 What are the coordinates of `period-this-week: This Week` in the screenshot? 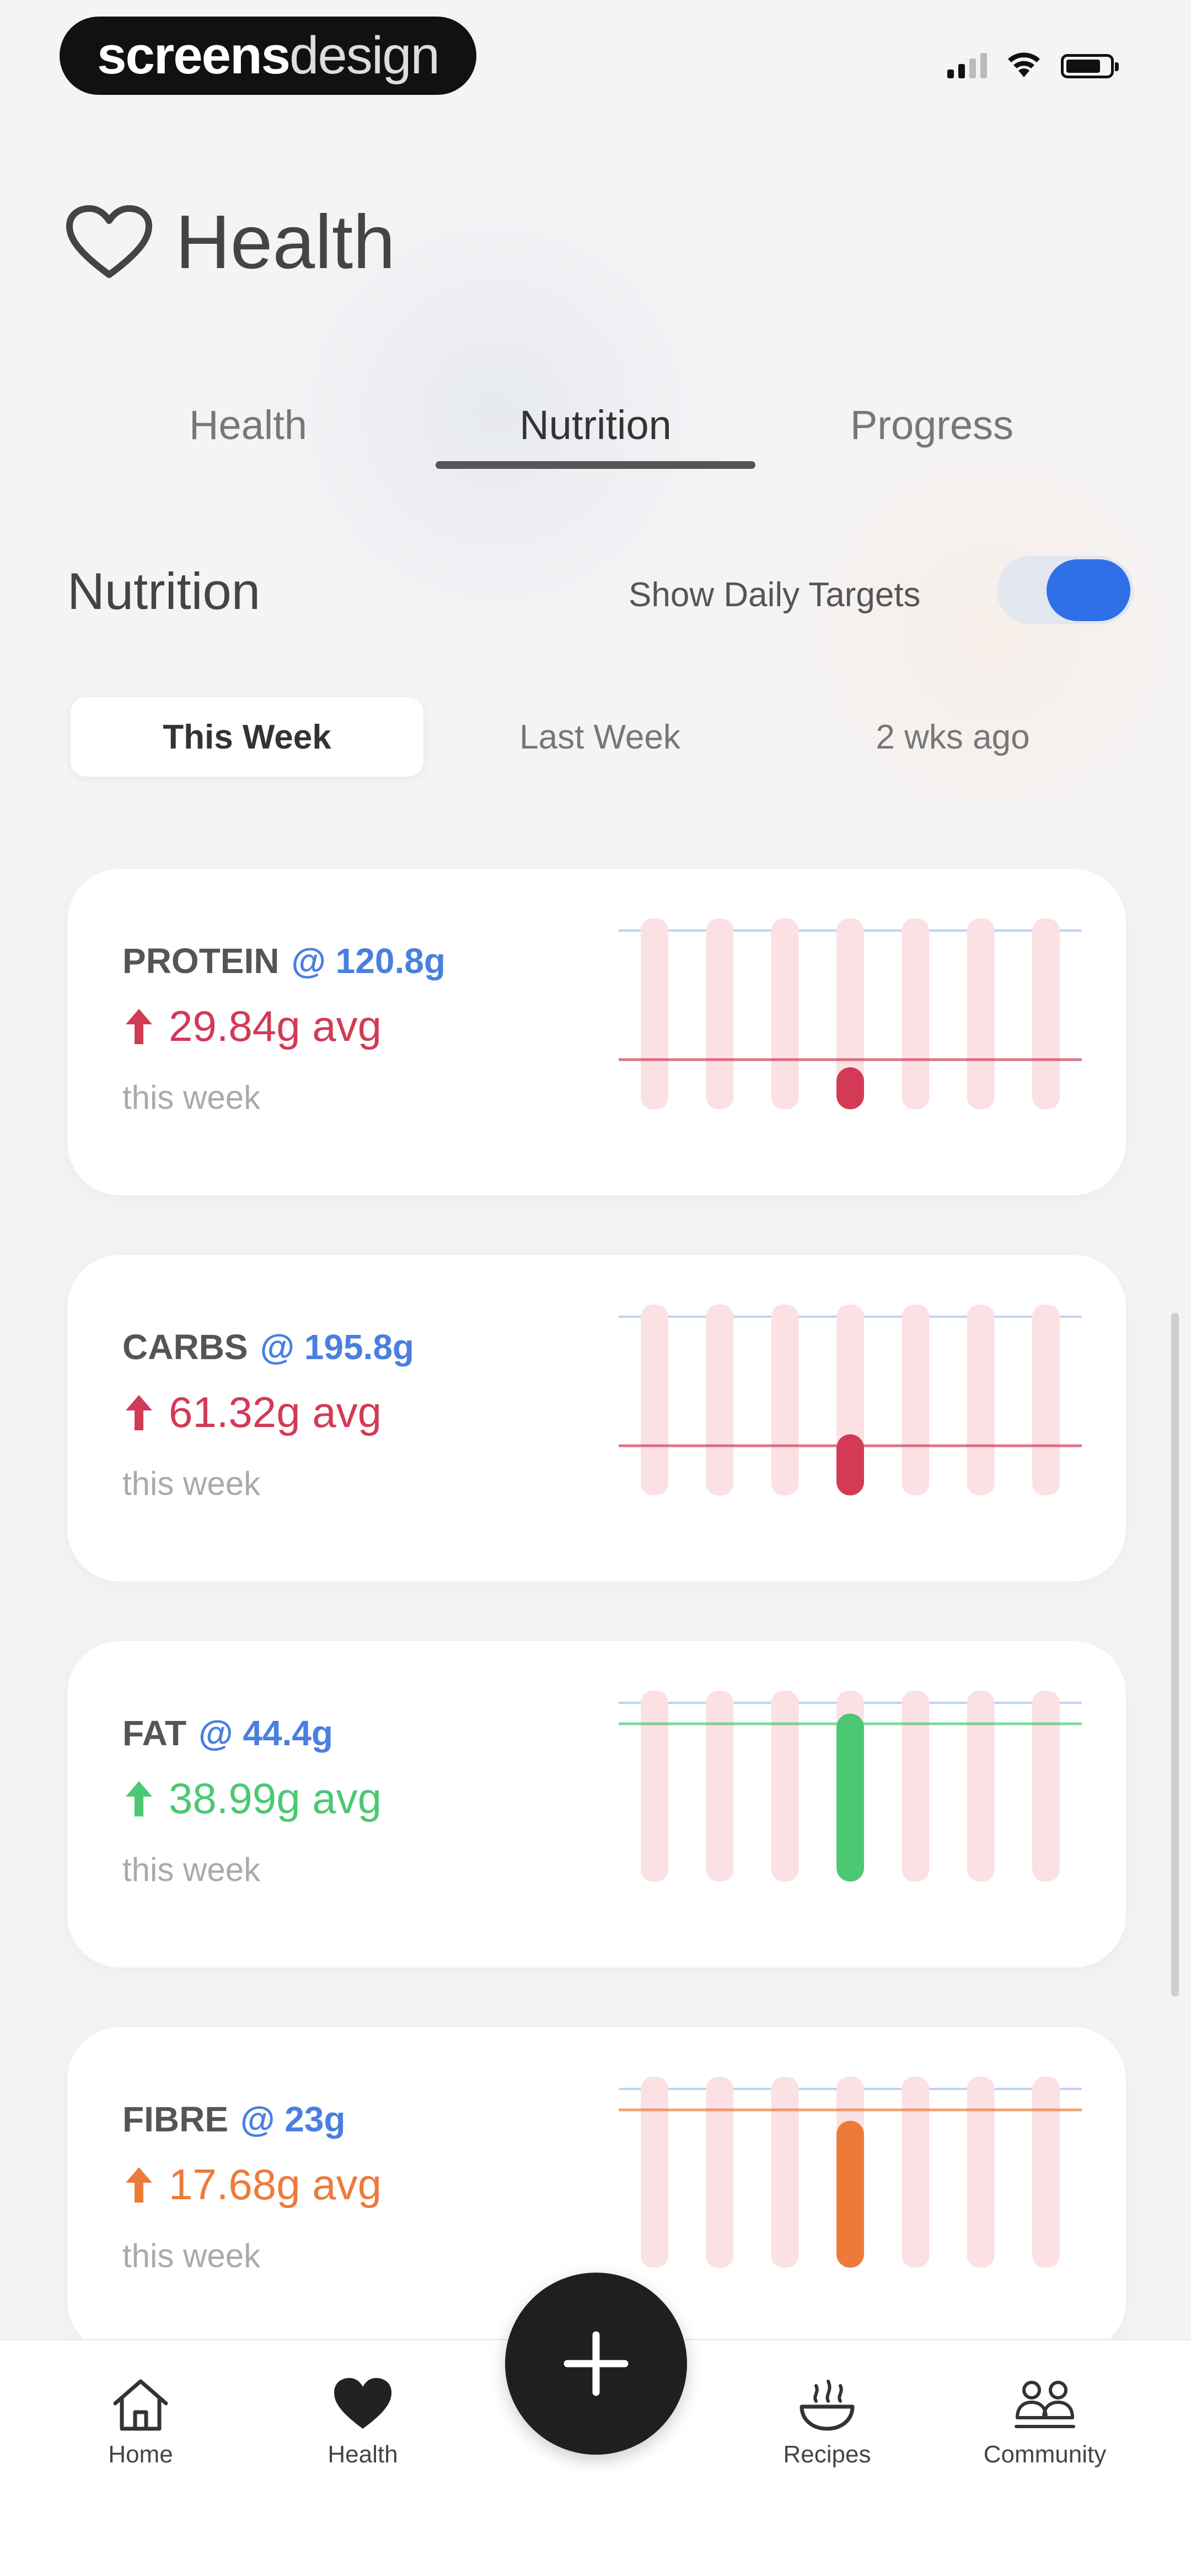 It's located at (247, 737).